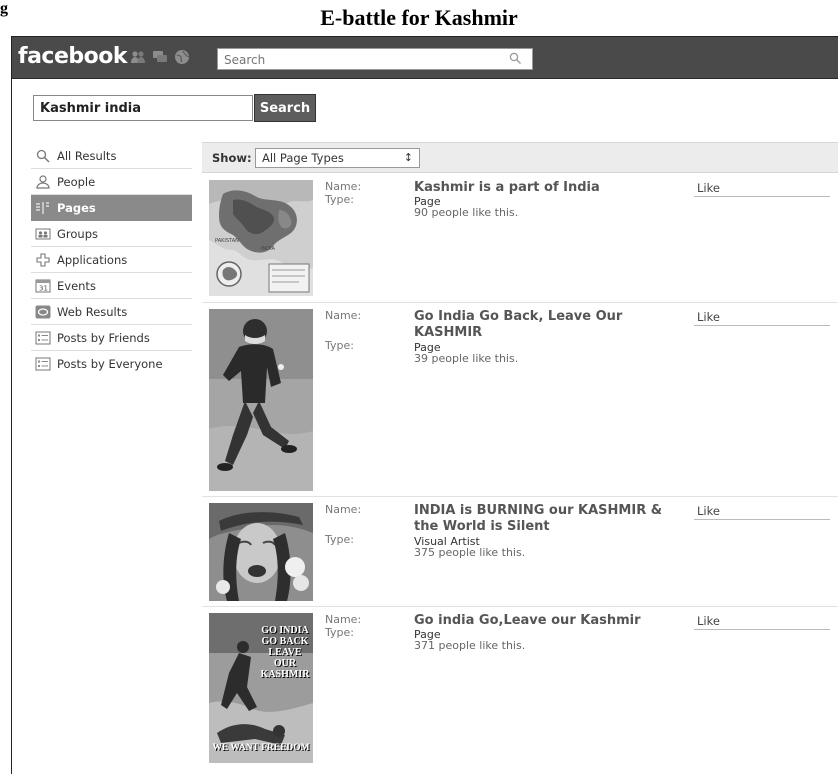 Image resolution: width=838 pixels, height=774 pixels. Describe the element at coordinates (111, 182) in the screenshot. I see `nav-item-people: People` at that location.